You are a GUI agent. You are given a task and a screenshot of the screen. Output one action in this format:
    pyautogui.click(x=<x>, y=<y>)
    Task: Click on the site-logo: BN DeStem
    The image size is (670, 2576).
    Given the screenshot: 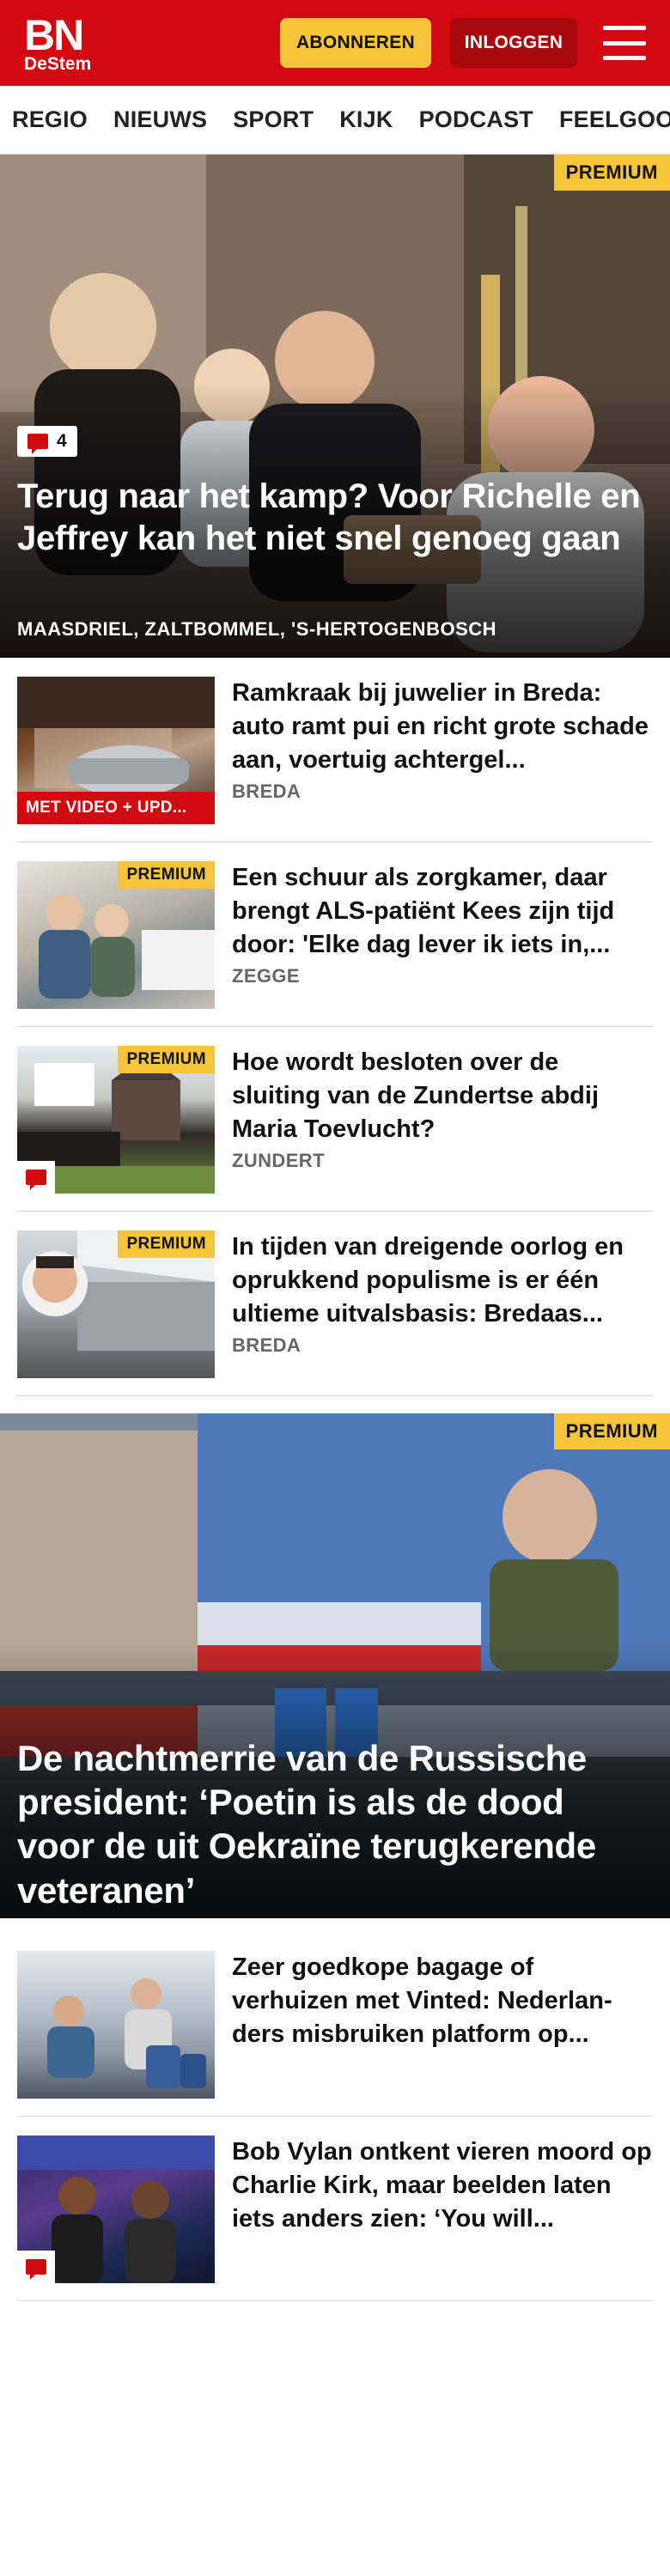 What is the action you would take?
    pyautogui.click(x=57, y=44)
    